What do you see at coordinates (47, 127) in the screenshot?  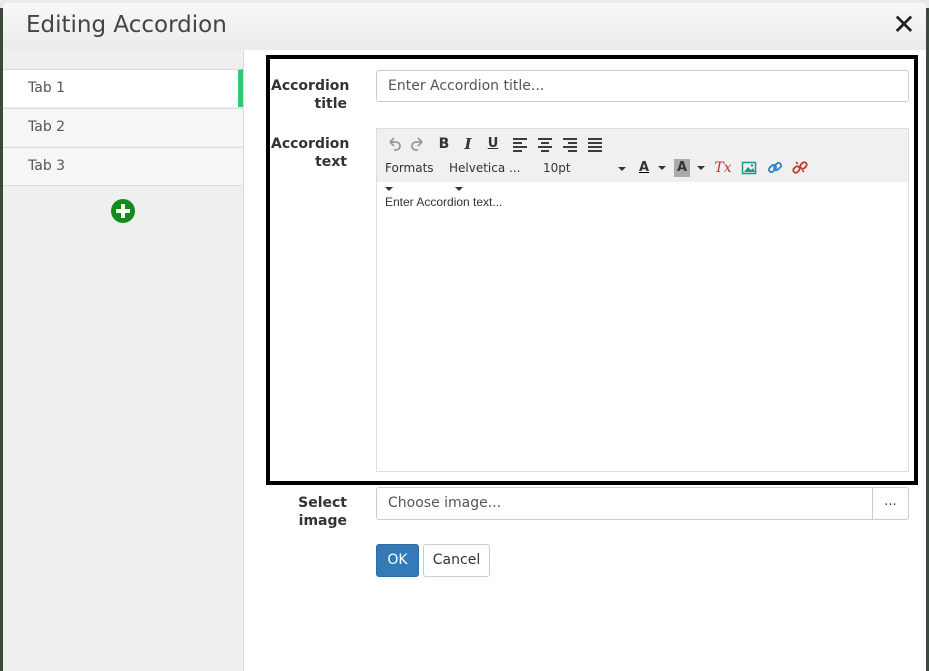 I see `tab-label: Tab 2` at bounding box center [47, 127].